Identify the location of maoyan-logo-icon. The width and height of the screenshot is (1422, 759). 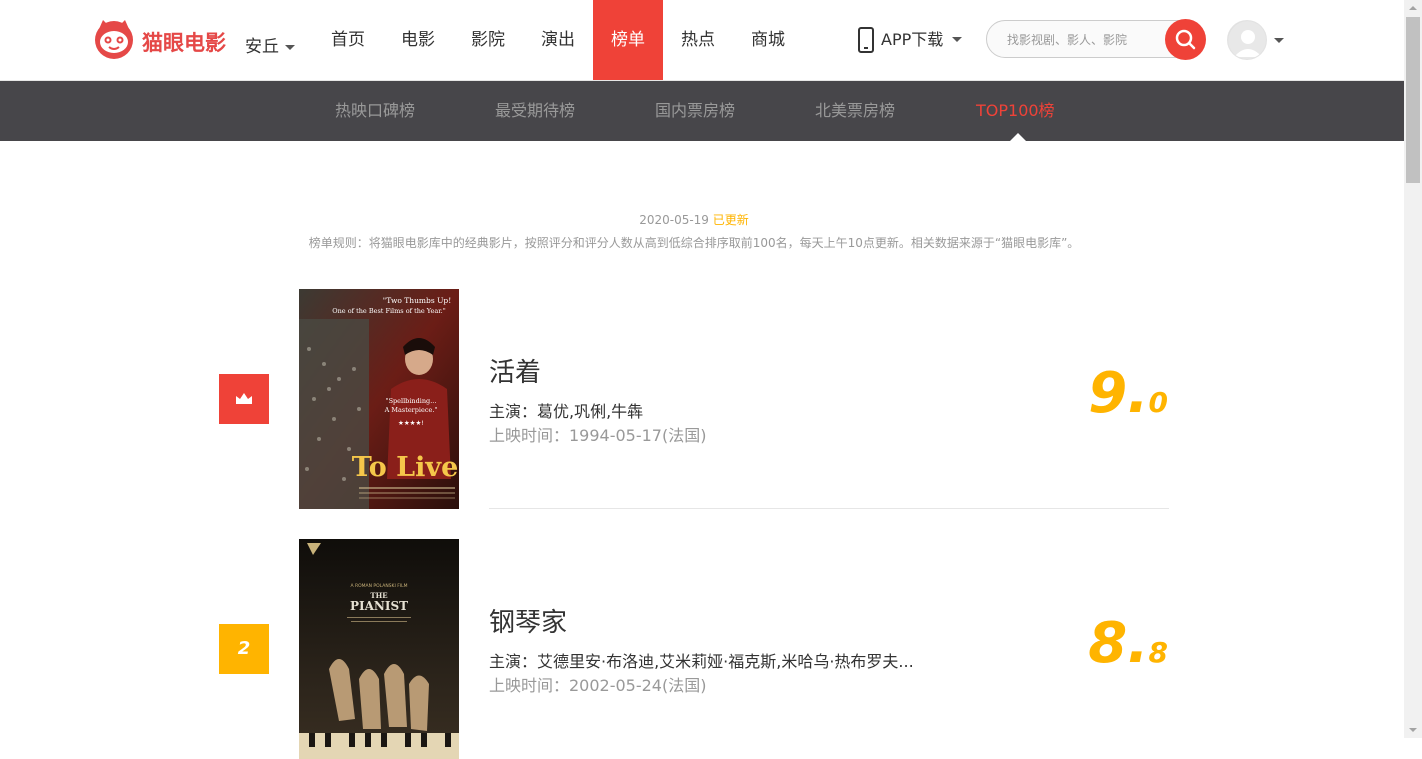
(114, 39).